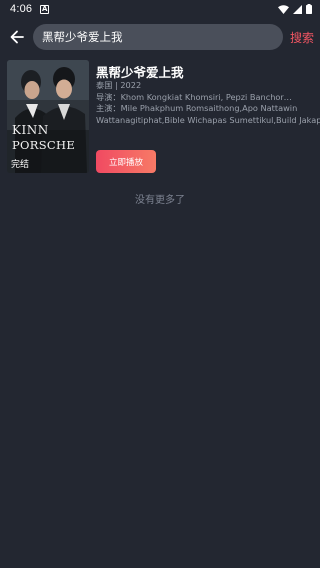 Image resolution: width=320 pixels, height=568 pixels. What do you see at coordinates (208, 71) in the screenshot?
I see `result-title: 黑帮少爷爱上我` at bounding box center [208, 71].